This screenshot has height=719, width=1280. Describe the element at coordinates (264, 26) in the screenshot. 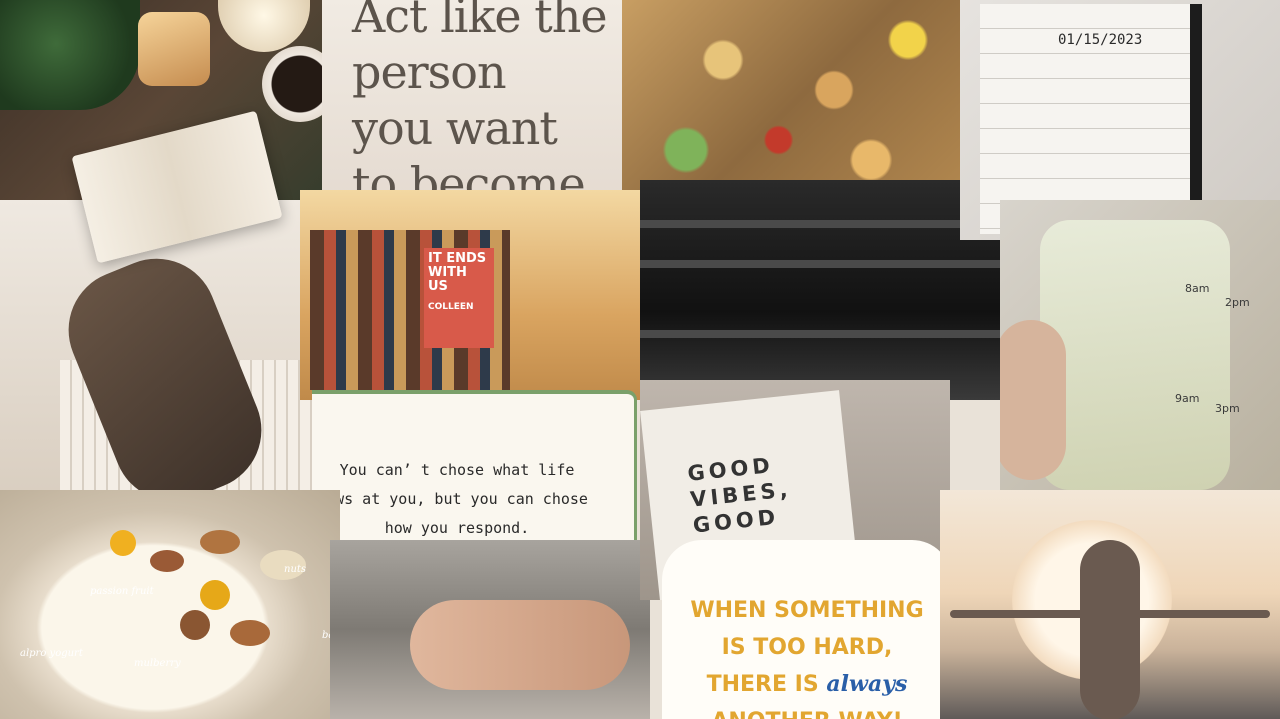

I see `candle-image` at that location.